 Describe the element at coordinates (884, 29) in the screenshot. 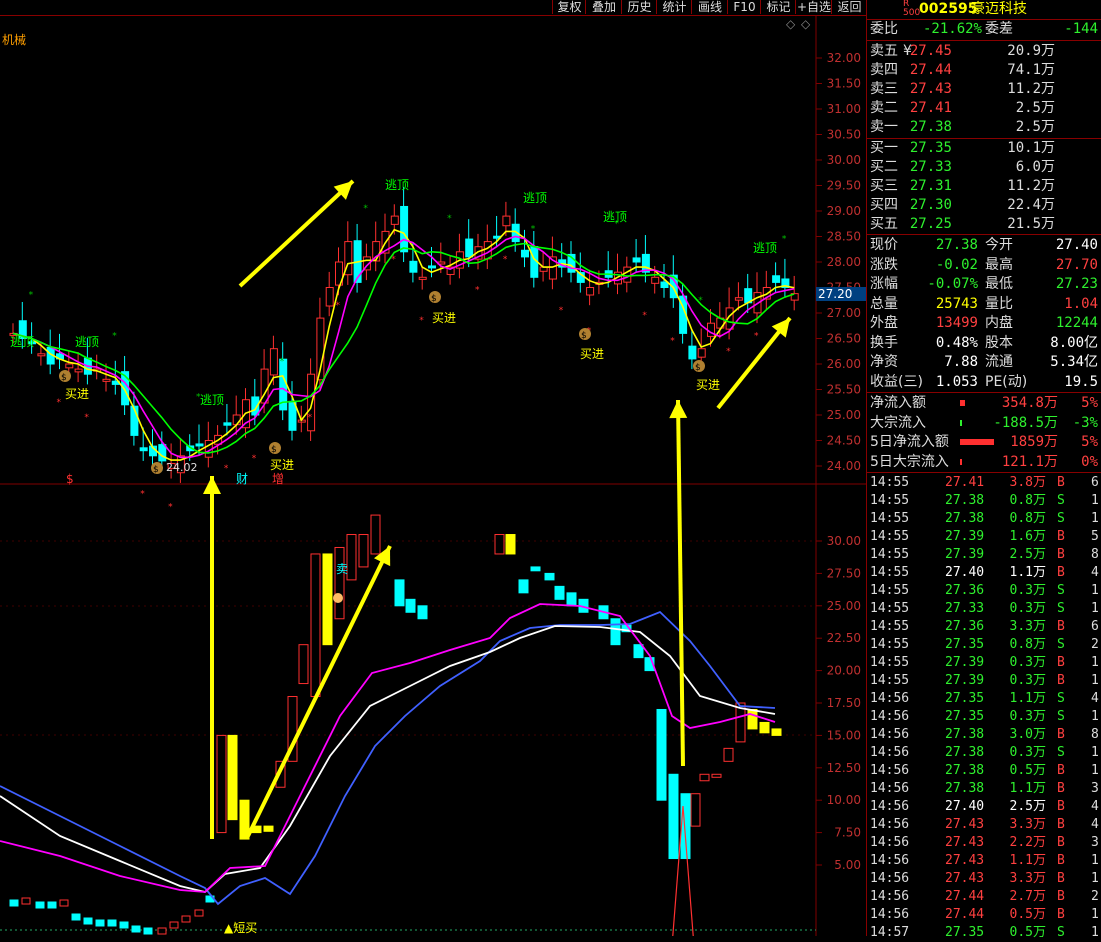

I see `weibi-label: 委比` at that location.